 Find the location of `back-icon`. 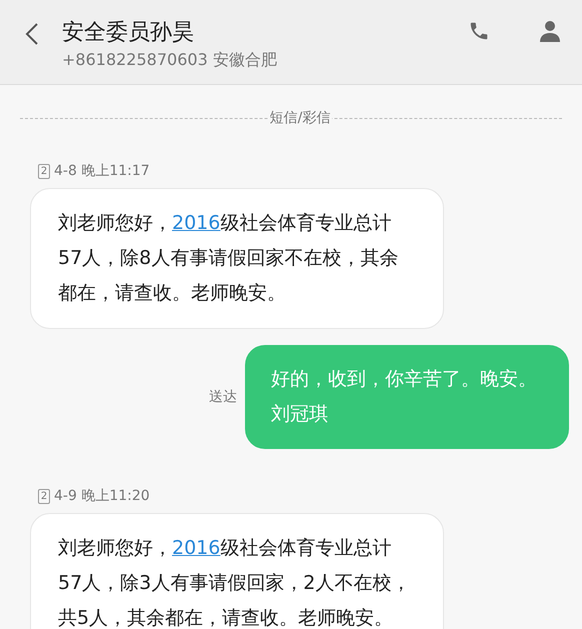

back-icon is located at coordinates (32, 34).